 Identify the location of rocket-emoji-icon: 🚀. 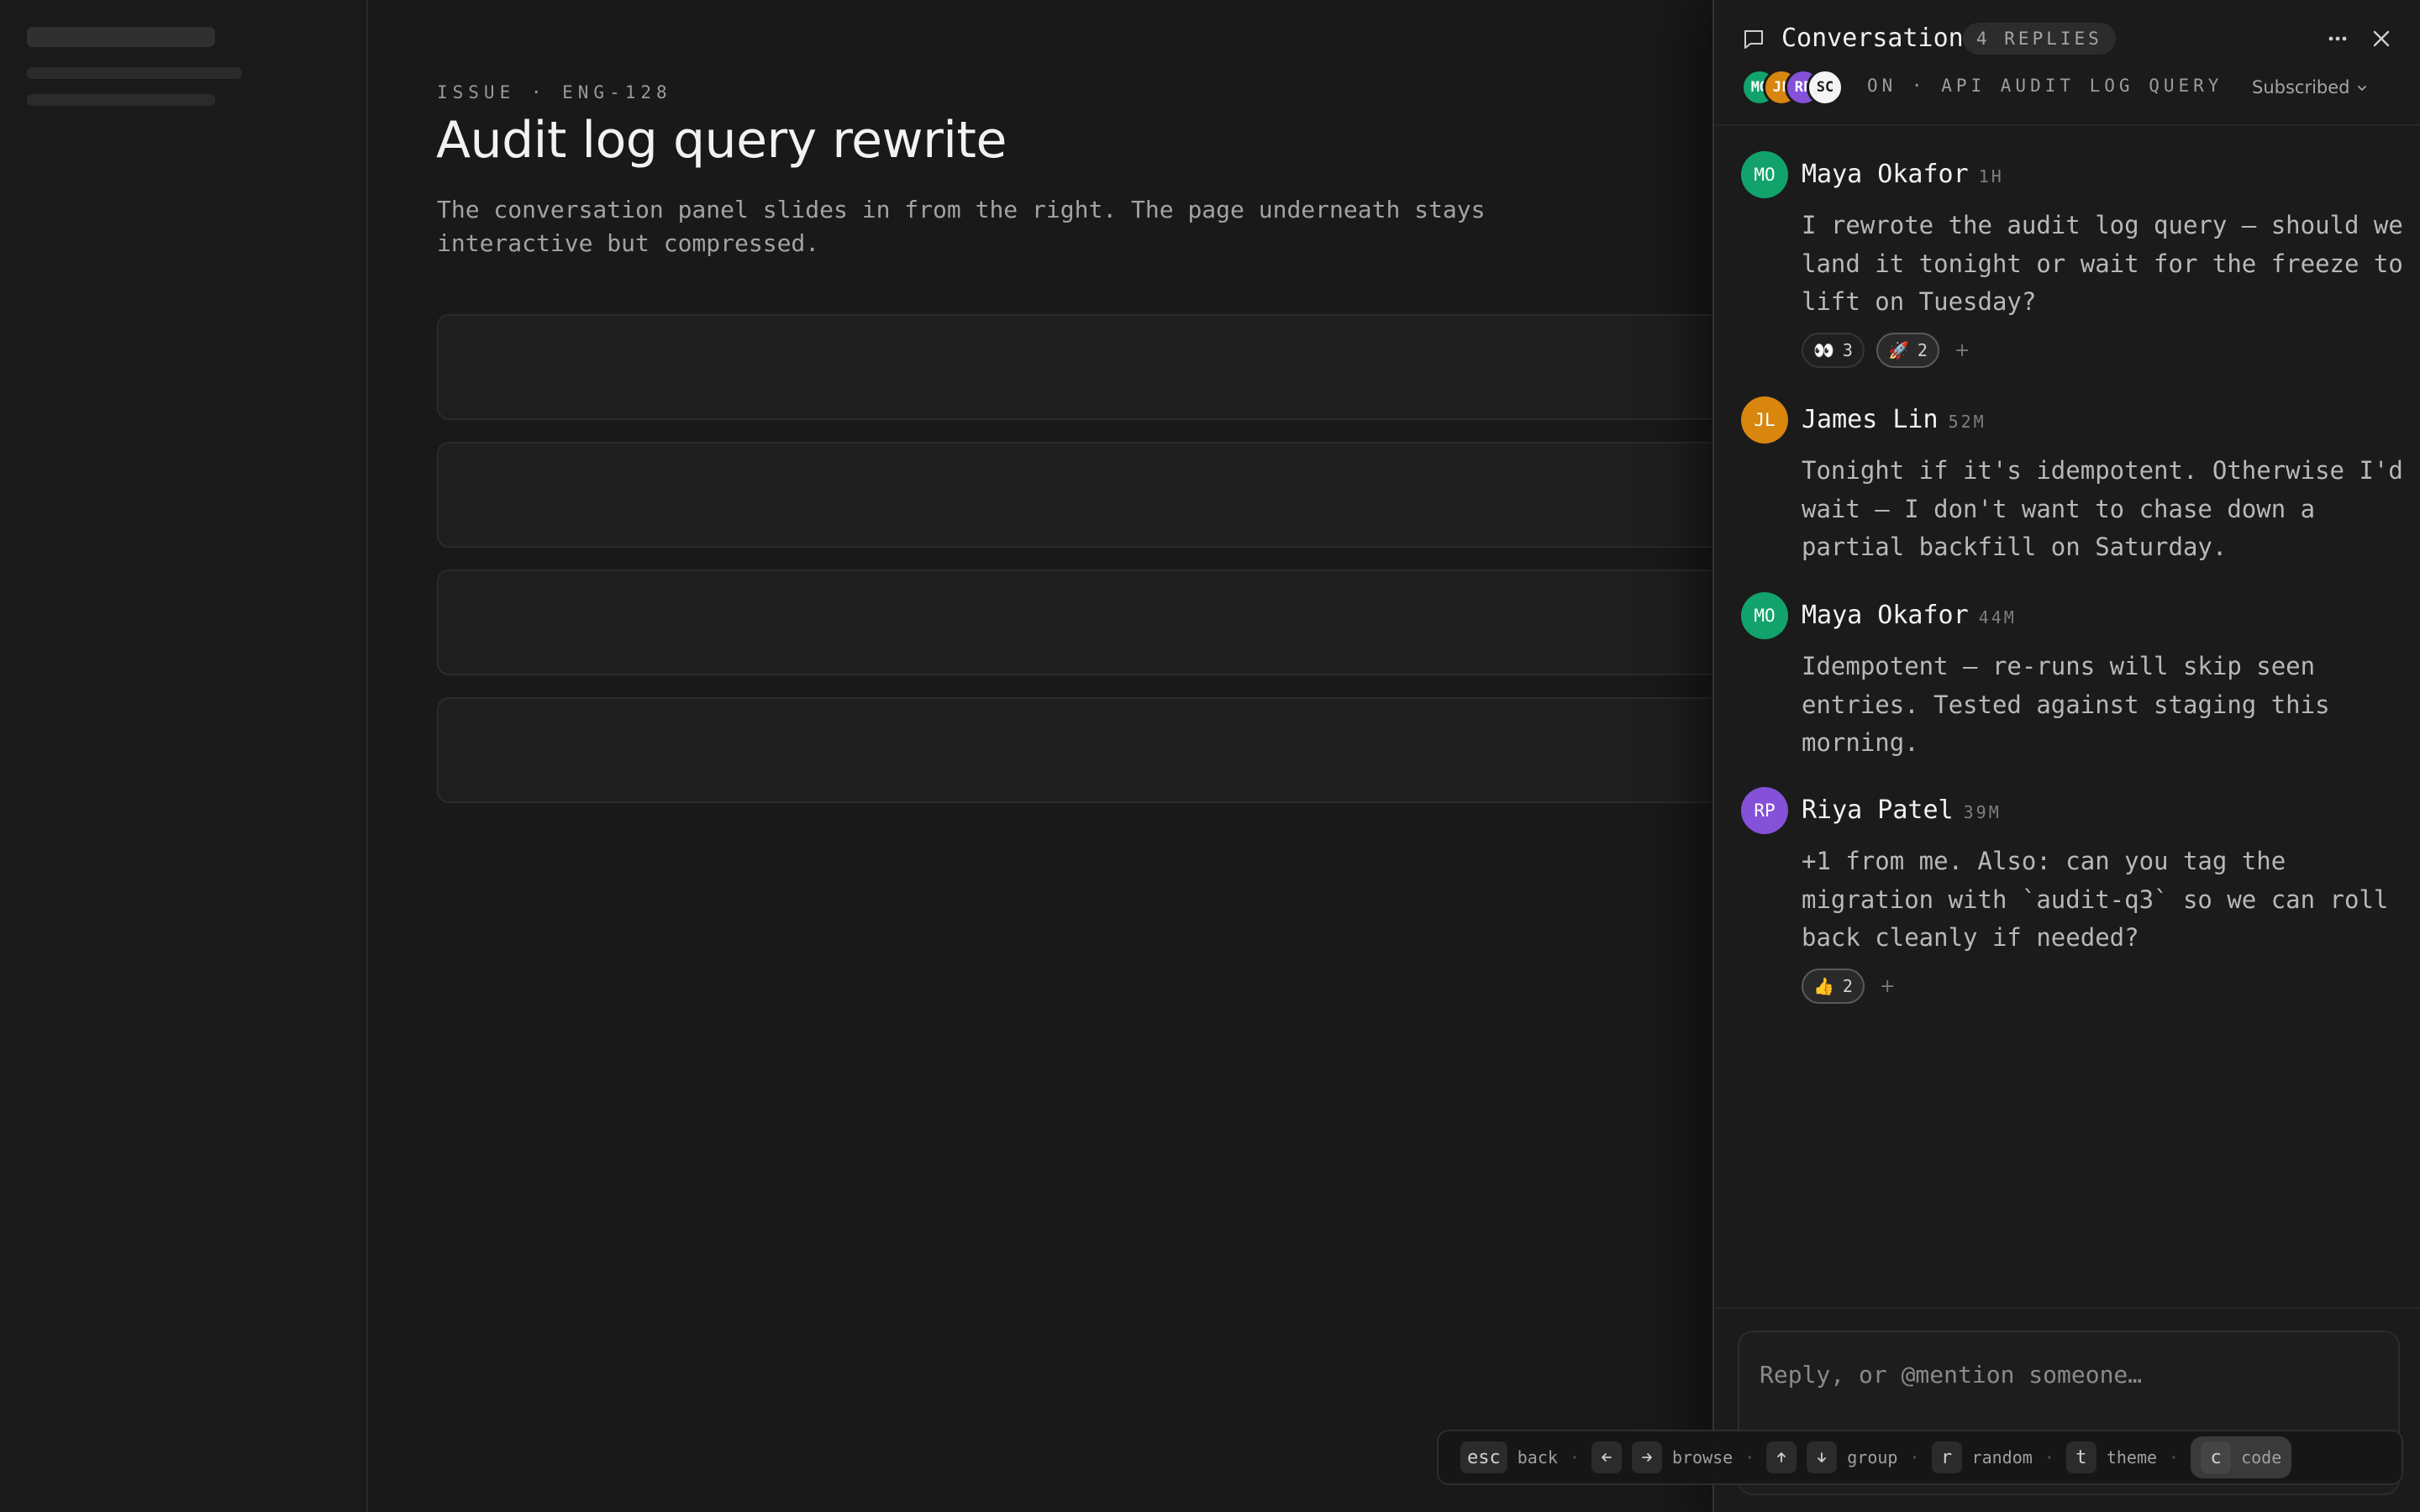
(1898, 350).